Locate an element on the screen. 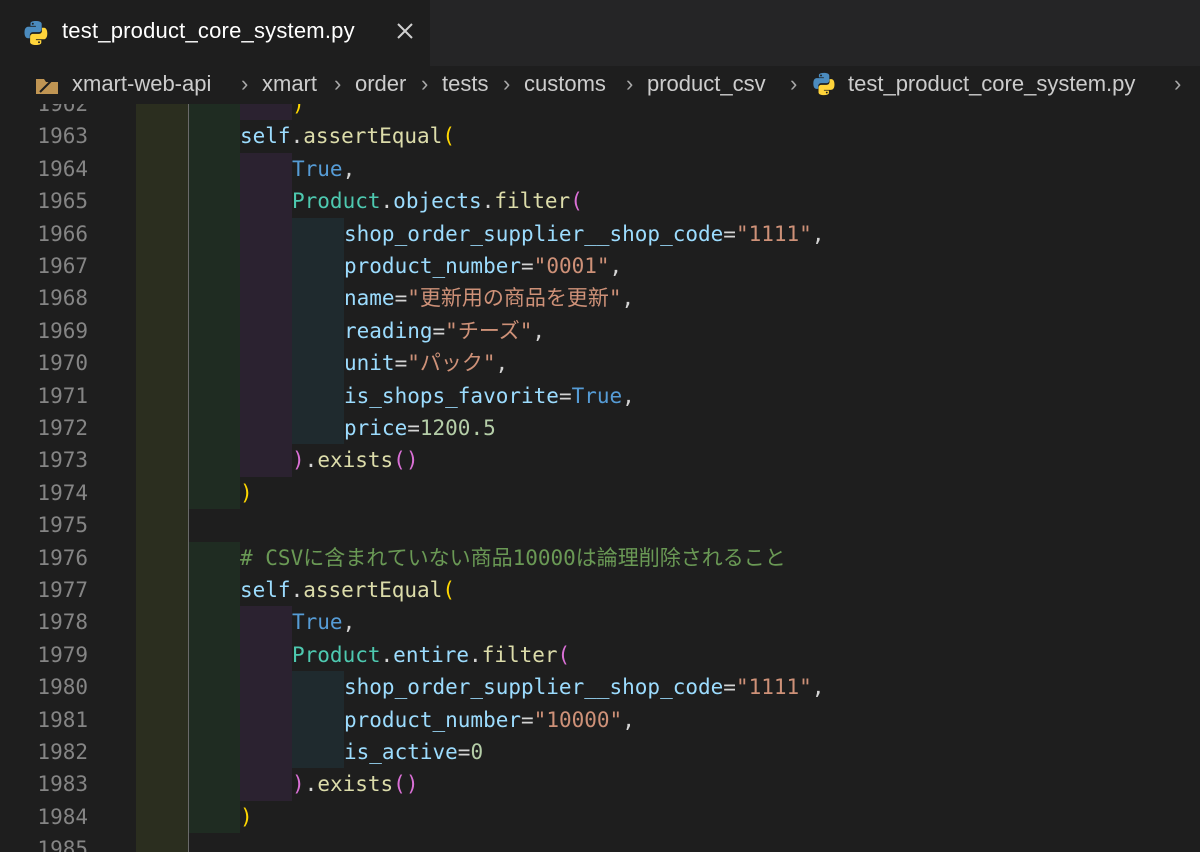 This screenshot has height=852, width=1200. breadcrumb-item-xmart: xmart is located at coordinates (289, 84).